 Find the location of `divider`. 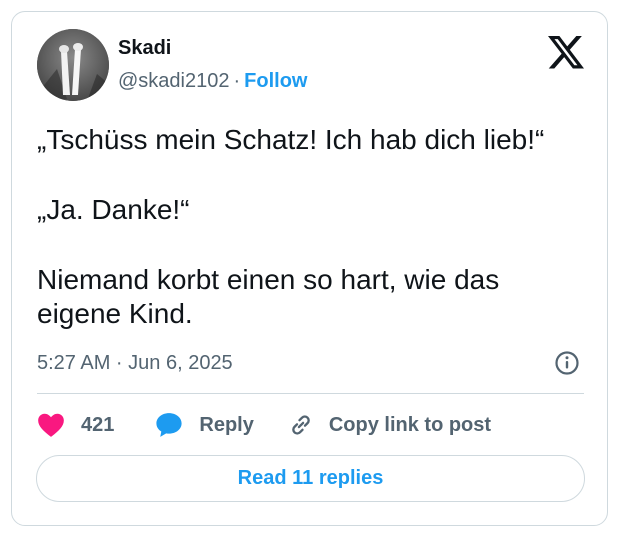

divider is located at coordinates (310, 393).